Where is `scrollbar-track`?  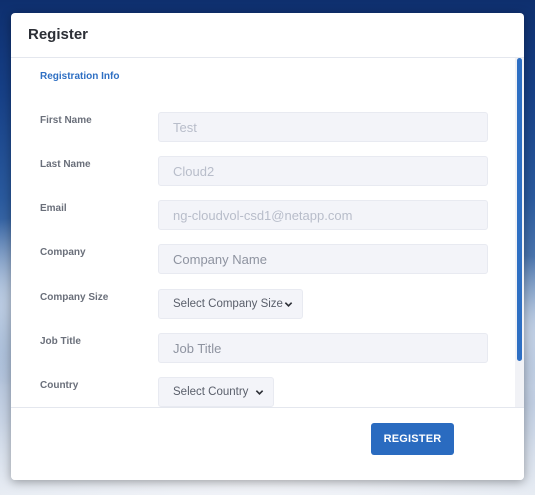
scrollbar-track is located at coordinates (519, 233).